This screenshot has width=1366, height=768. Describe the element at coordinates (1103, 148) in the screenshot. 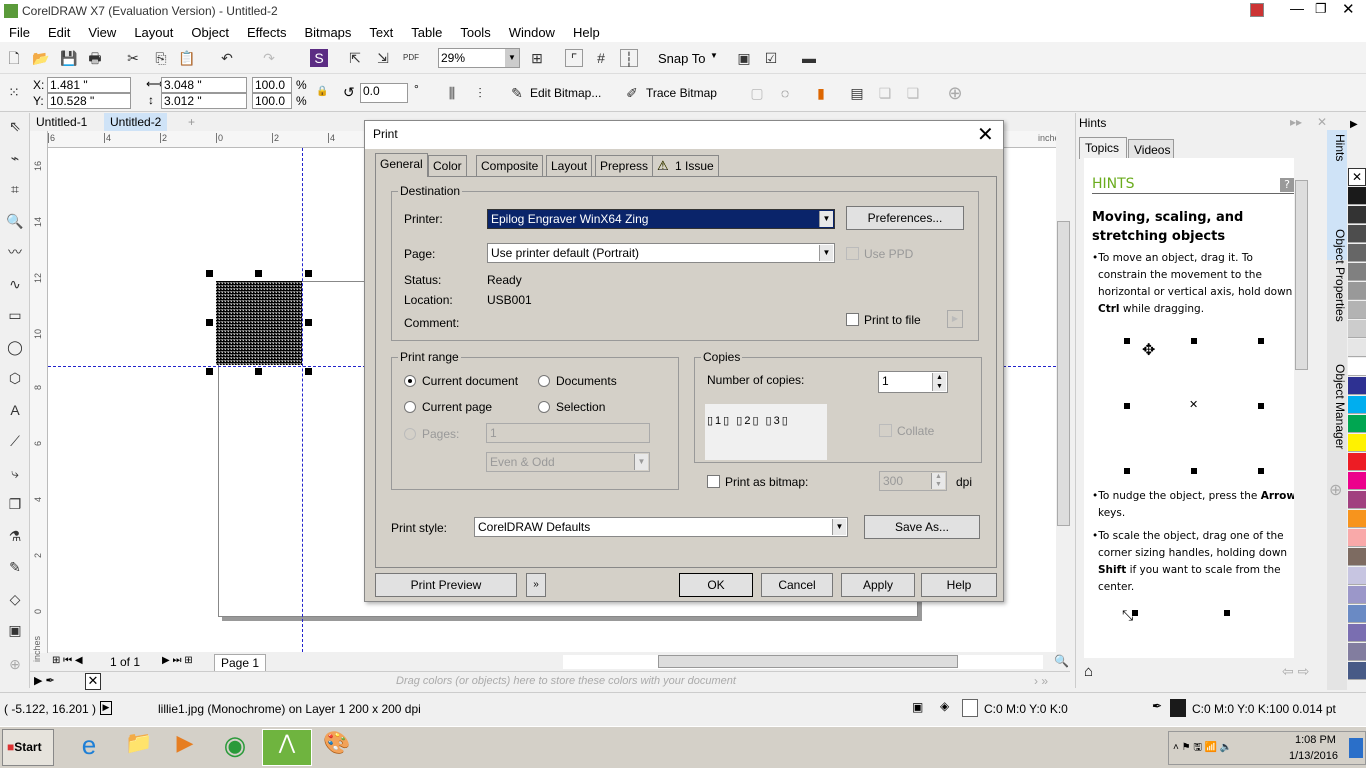

I see `tab-topics: Topics` at that location.